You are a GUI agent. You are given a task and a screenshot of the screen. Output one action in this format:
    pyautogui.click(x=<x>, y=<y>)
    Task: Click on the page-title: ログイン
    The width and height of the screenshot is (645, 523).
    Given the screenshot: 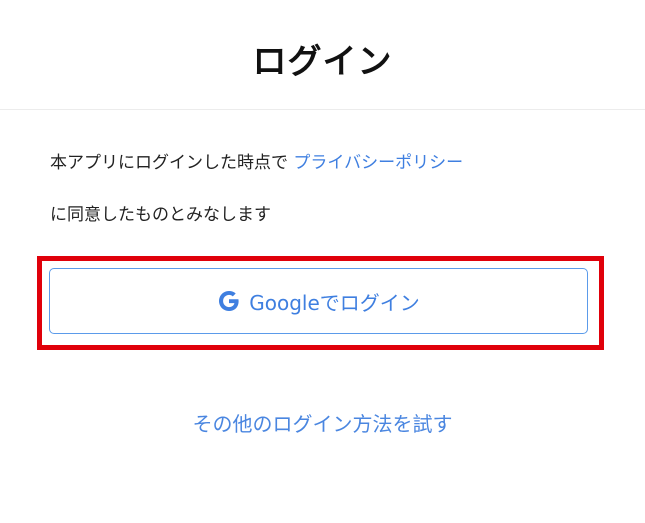 What is the action you would take?
    pyautogui.click(x=322, y=62)
    